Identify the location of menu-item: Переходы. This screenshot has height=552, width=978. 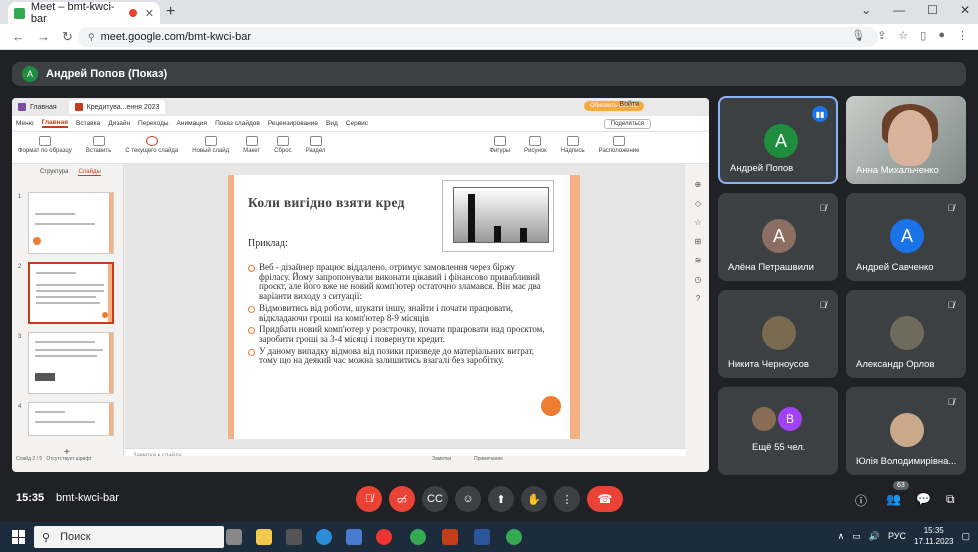
(153, 123).